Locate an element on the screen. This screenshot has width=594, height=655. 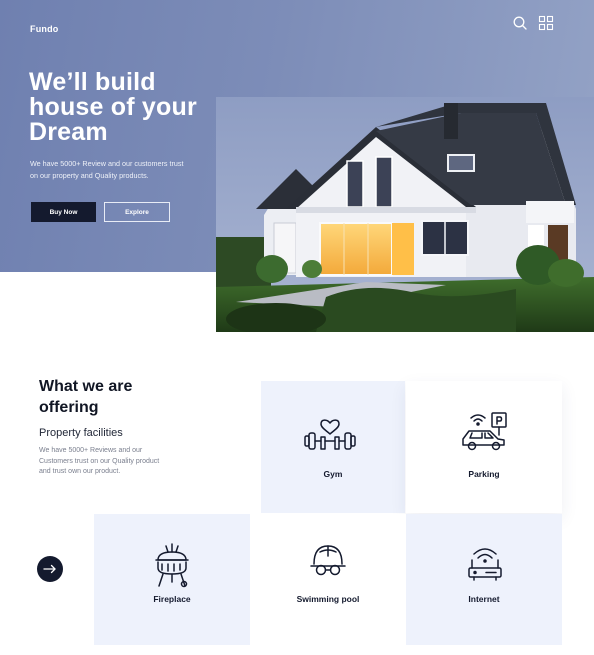
facility-card-internet: Internet is located at coordinates (484, 579).